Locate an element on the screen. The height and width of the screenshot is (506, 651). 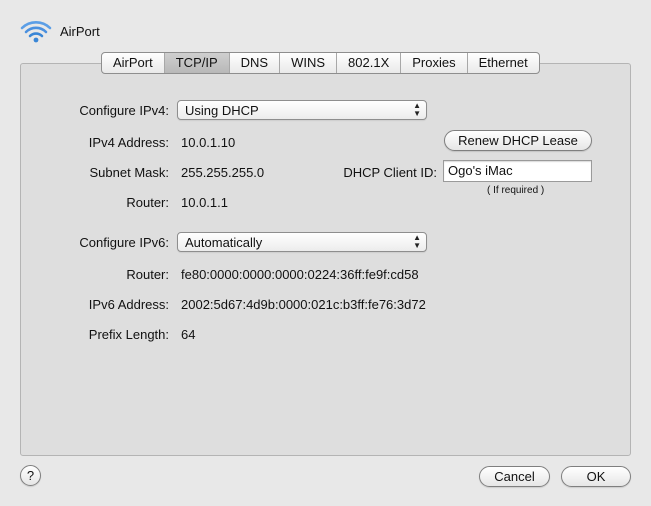
tab-ethernet: Ethernet is located at coordinates (503, 63).